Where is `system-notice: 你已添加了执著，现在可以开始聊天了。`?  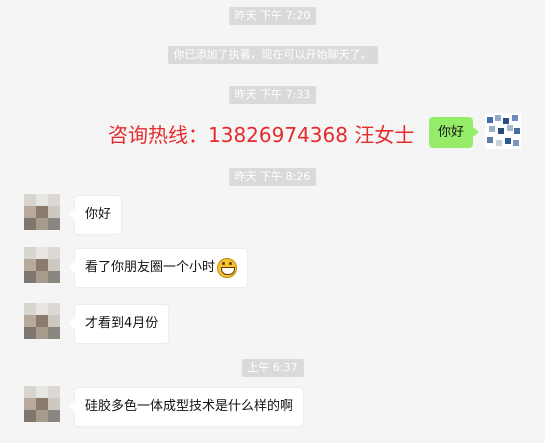
system-notice: 你已添加了执著，现在可以开始聊天了。 is located at coordinates (272, 55).